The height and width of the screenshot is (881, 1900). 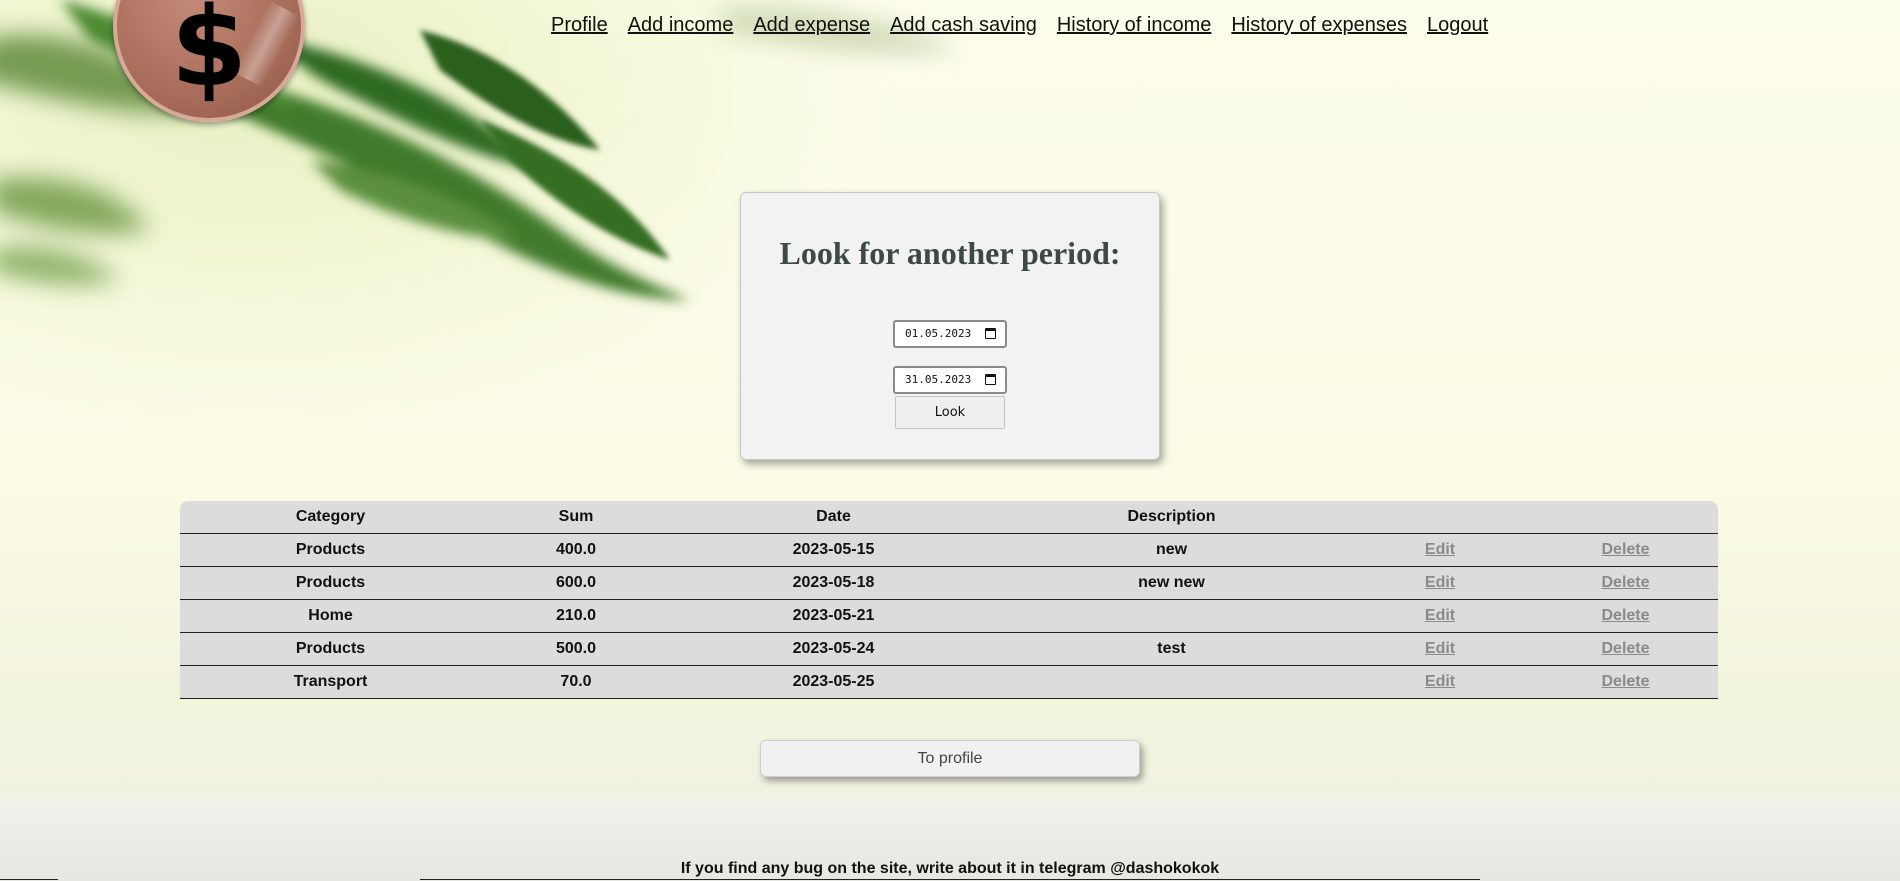 I want to click on dollar-icon: $, so click(x=209, y=55).